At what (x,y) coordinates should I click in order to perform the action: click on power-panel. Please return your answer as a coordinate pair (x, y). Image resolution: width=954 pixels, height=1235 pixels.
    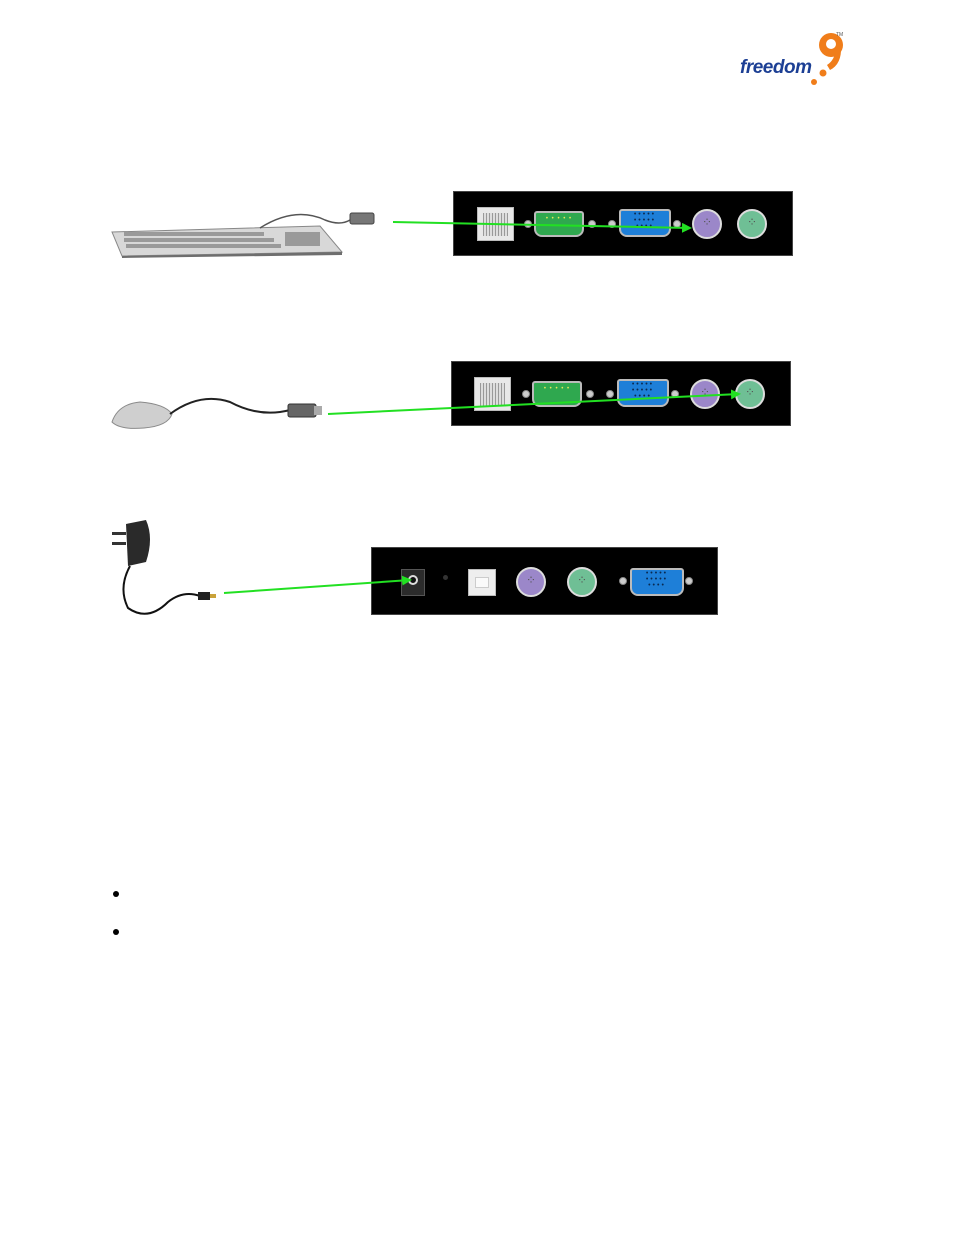
    Looking at the image, I should click on (544, 581).